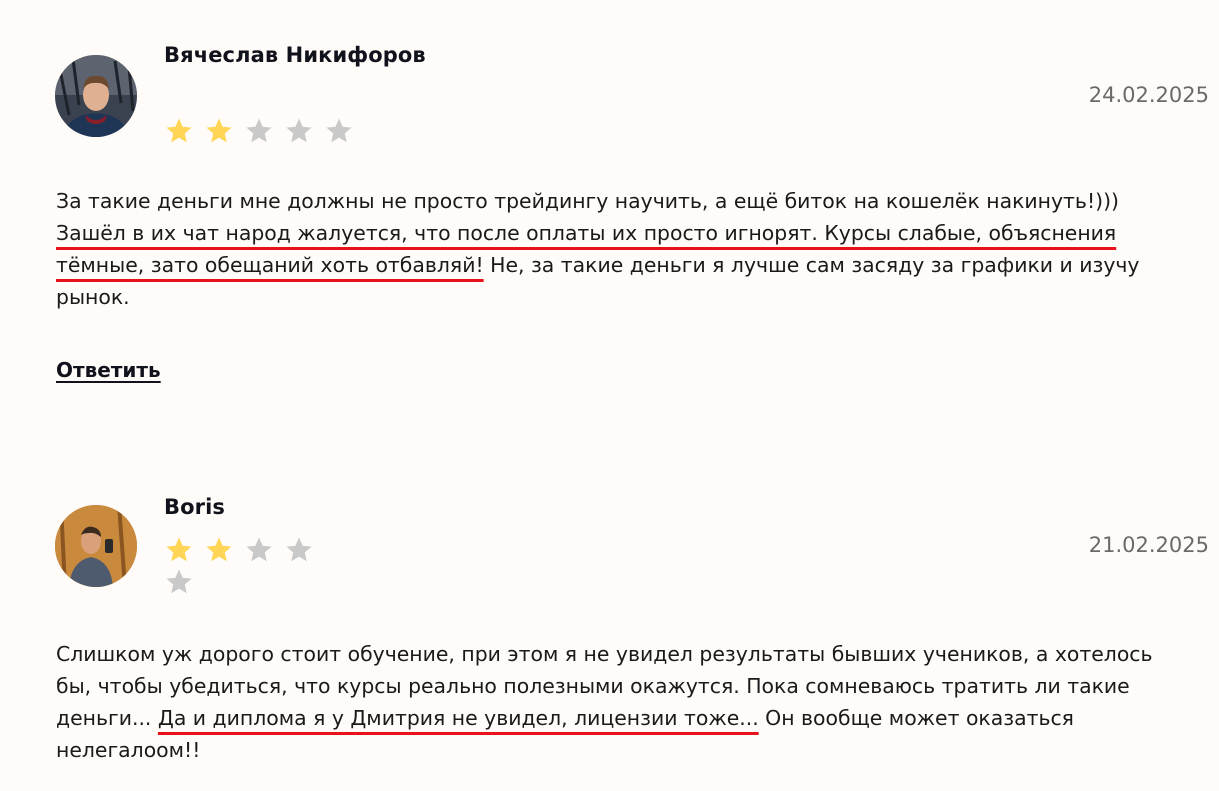 Image resolution: width=1219 pixels, height=791 pixels. Describe the element at coordinates (1148, 95) in the screenshot. I see `review-date: 24.02.2025` at that location.